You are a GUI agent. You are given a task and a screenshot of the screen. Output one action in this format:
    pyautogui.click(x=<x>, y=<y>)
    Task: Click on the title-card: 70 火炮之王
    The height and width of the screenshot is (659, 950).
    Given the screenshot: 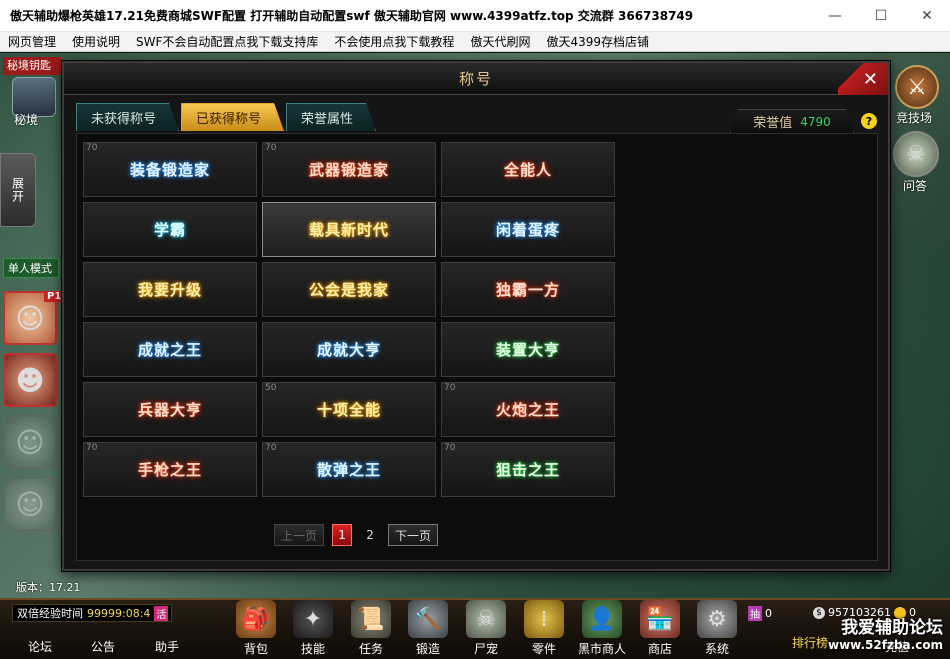 What is the action you would take?
    pyautogui.click(x=528, y=409)
    